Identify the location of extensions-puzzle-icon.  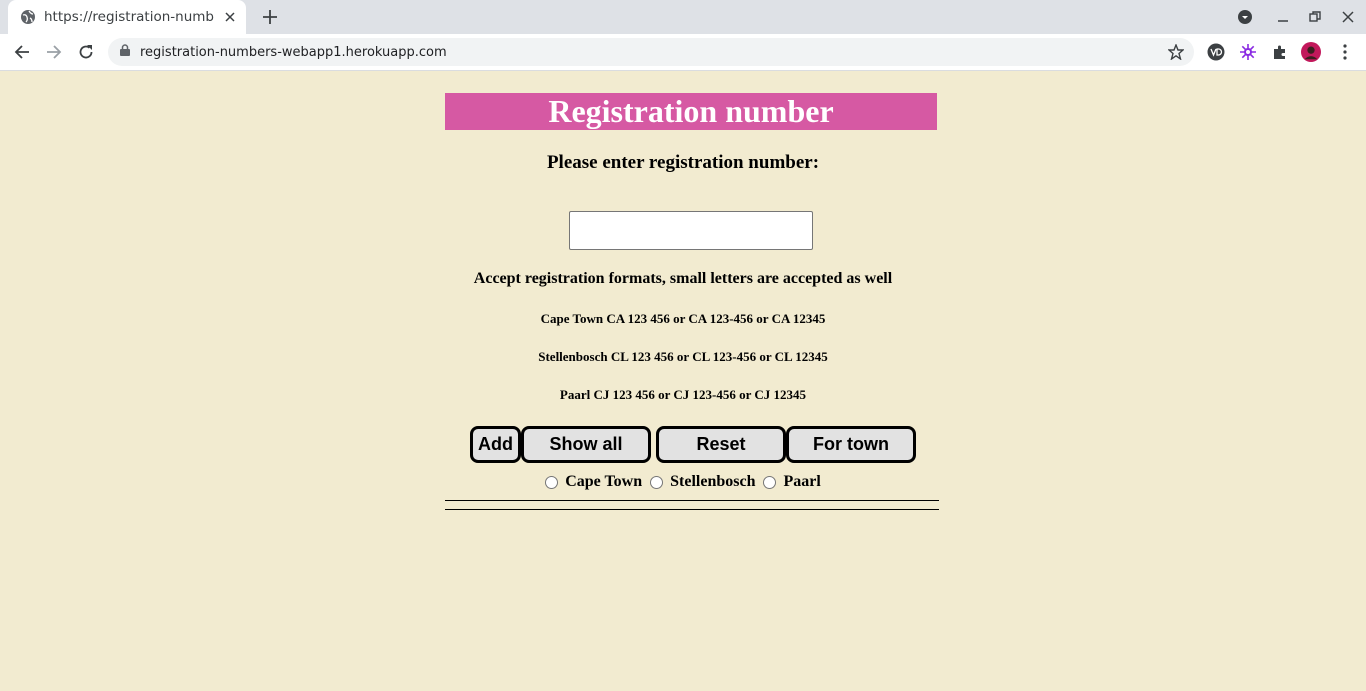
(1280, 52).